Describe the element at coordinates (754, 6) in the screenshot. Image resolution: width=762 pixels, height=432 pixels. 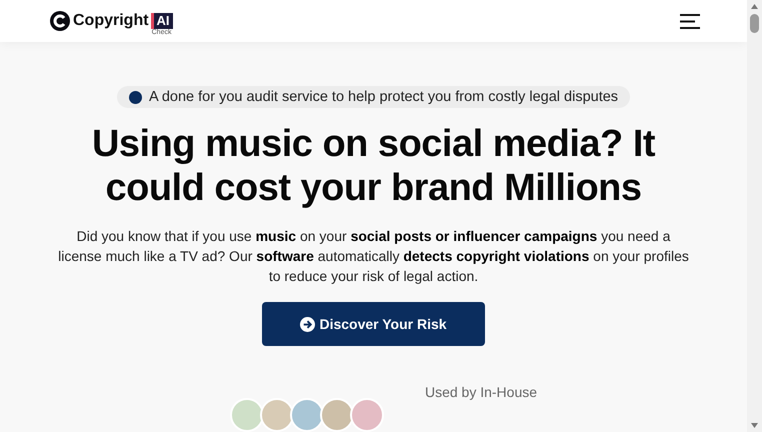
I see `scroll-up-icon` at that location.